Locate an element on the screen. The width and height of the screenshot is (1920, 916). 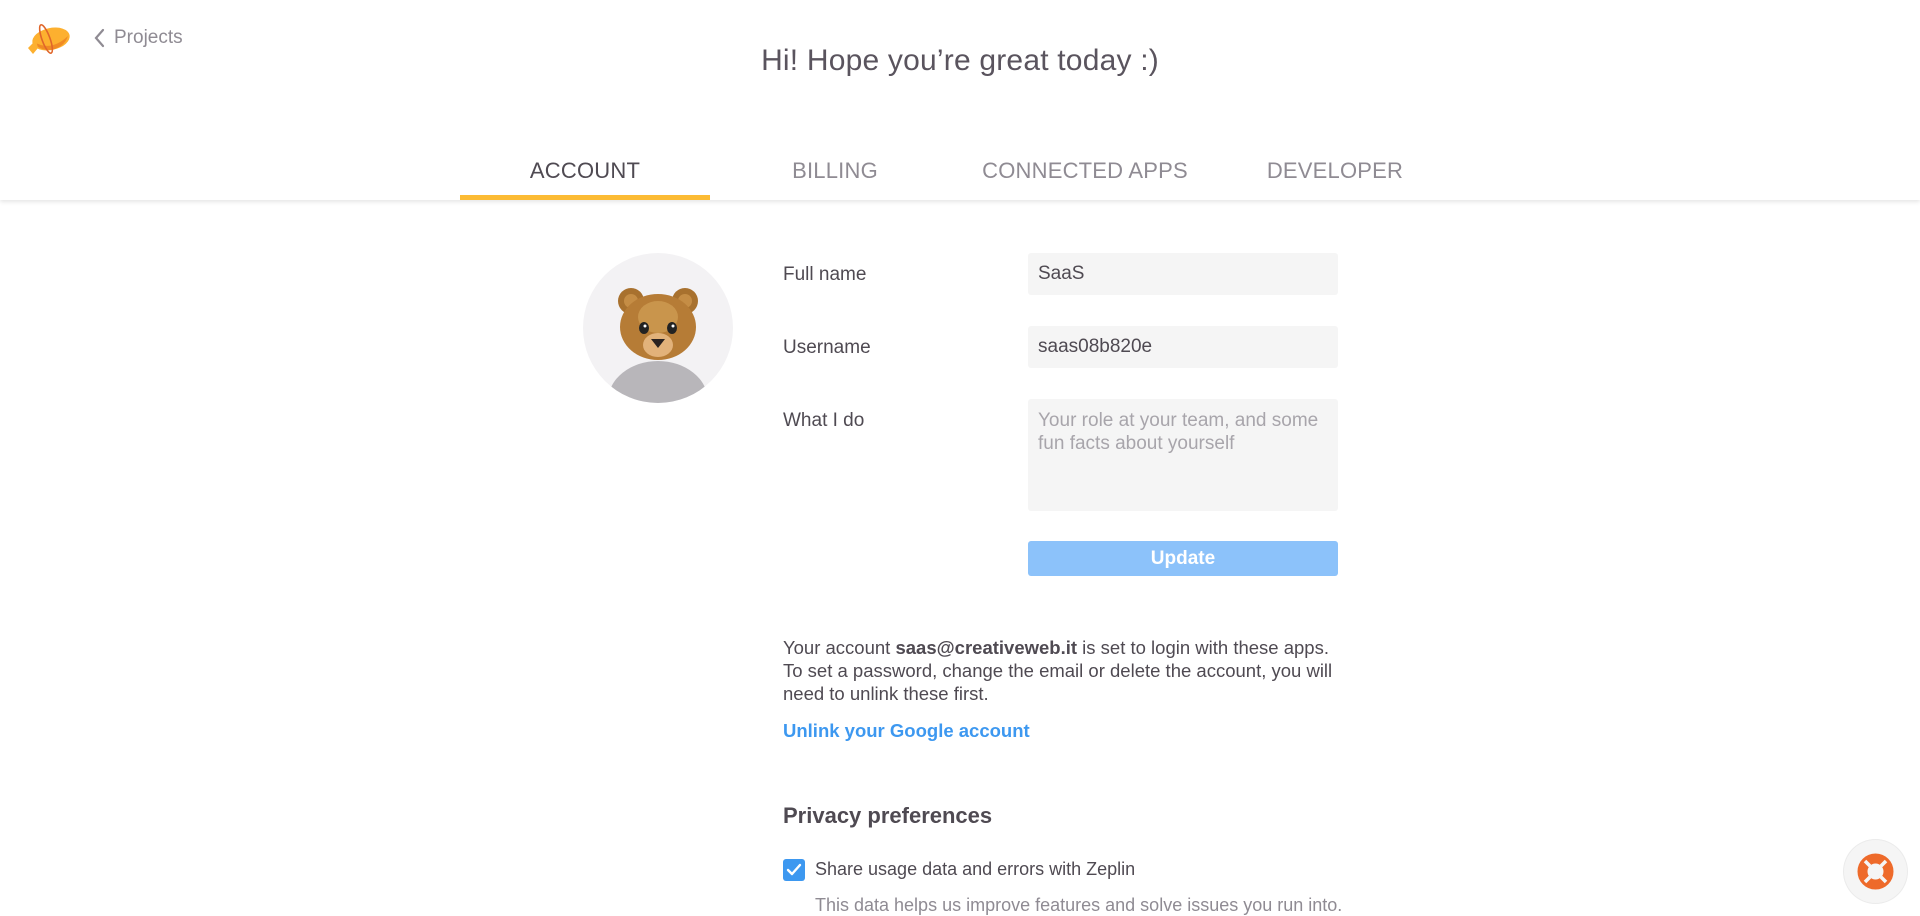
lifebuoy-icon is located at coordinates (1875, 871).